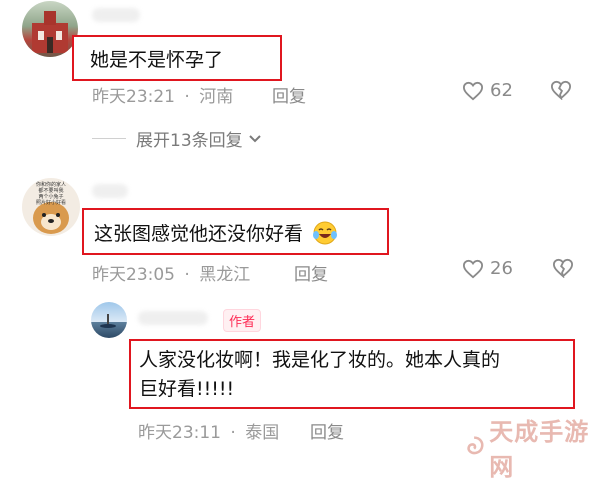 Image resolution: width=596 pixels, height=482 pixels. What do you see at coordinates (109, 138) in the screenshot?
I see `divider` at bounding box center [109, 138].